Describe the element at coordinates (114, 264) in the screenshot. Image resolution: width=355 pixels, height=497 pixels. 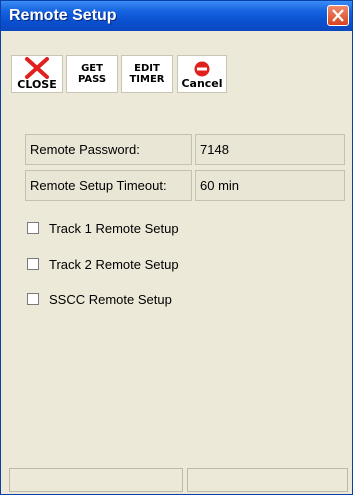
I see `track2-remote-setup-label: Track 2 Remote Setup` at that location.